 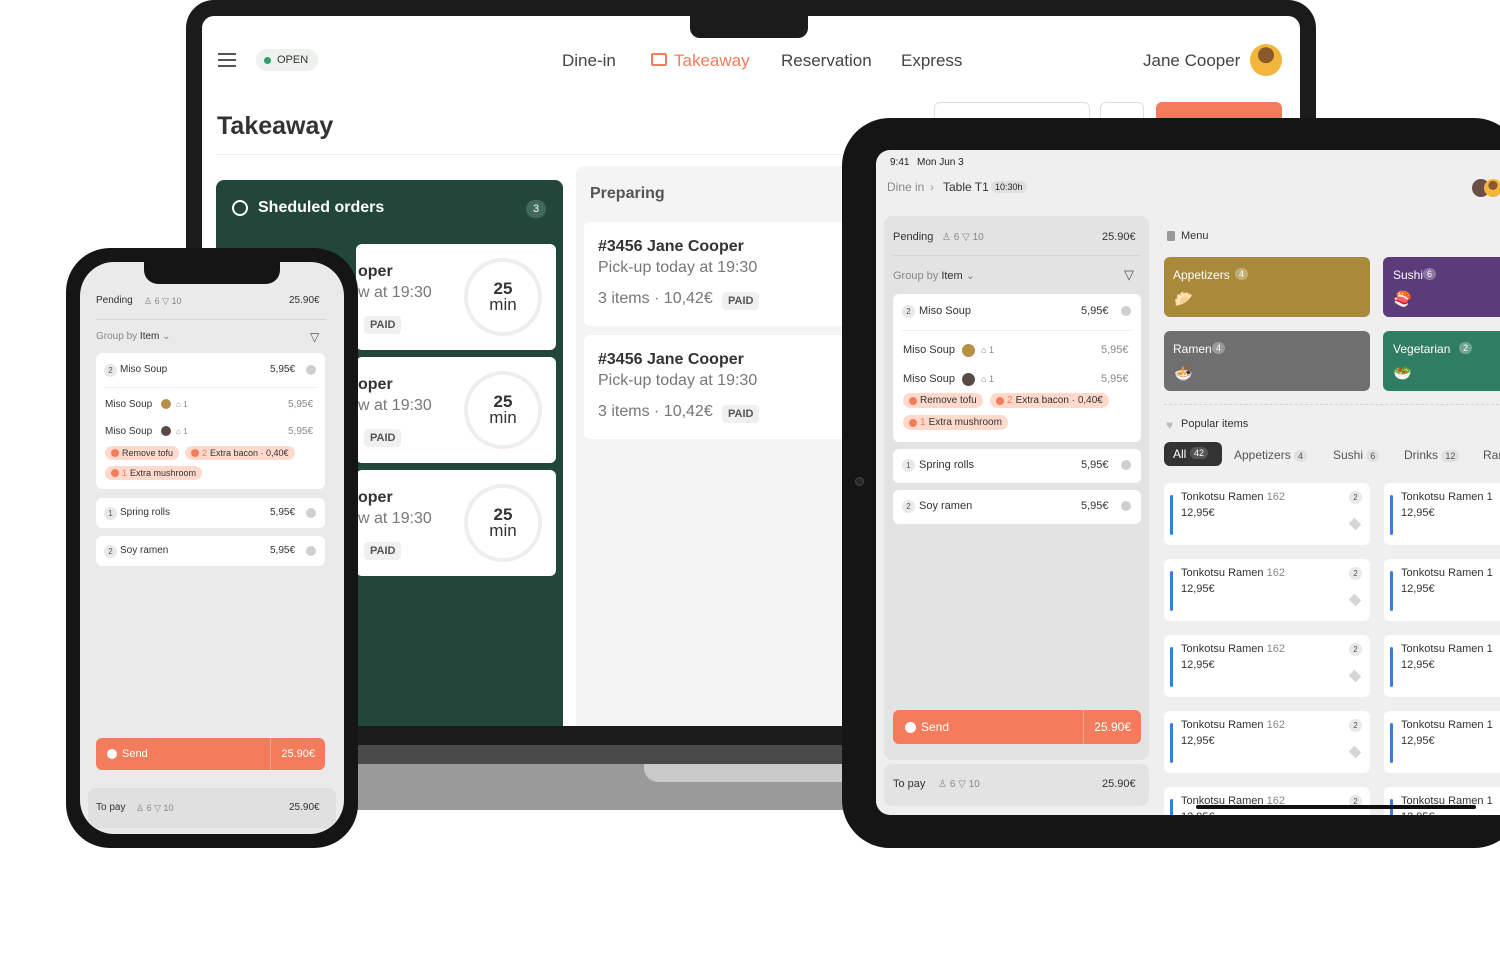 I want to click on category-sushi: Sushi 6 🍣, so click(x=1441, y=287).